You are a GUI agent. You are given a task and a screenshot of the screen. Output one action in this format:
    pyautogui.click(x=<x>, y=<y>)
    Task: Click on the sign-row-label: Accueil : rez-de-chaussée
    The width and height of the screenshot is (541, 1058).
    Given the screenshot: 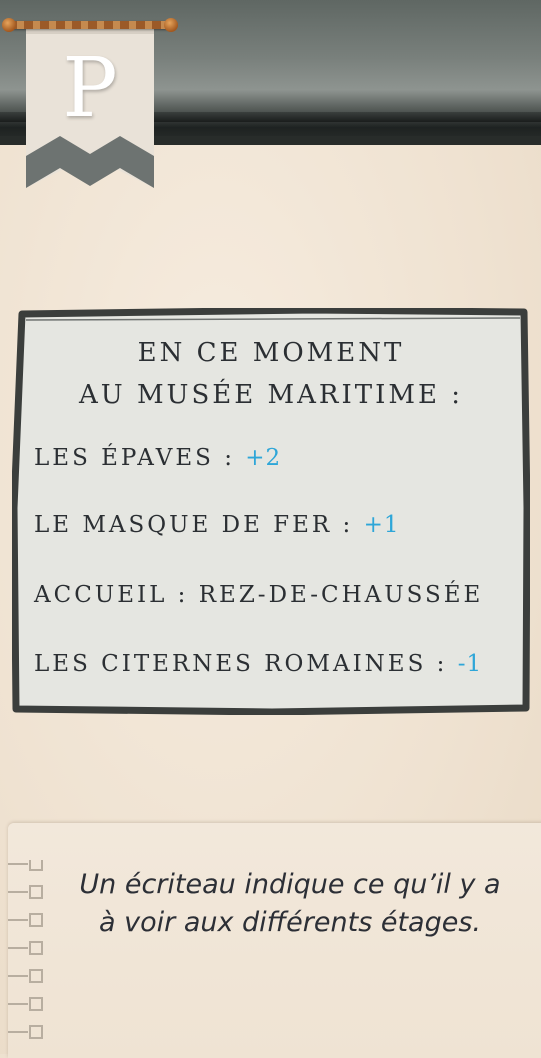 What is the action you would take?
    pyautogui.click(x=259, y=595)
    